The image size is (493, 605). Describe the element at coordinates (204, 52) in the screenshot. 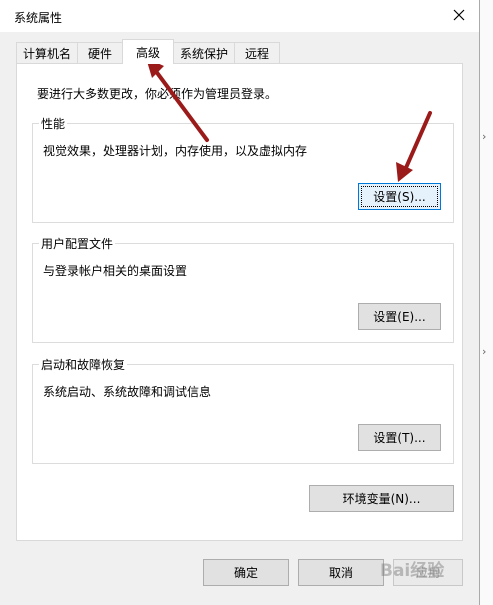

I see `tab-system-protection: 系统保护` at that location.